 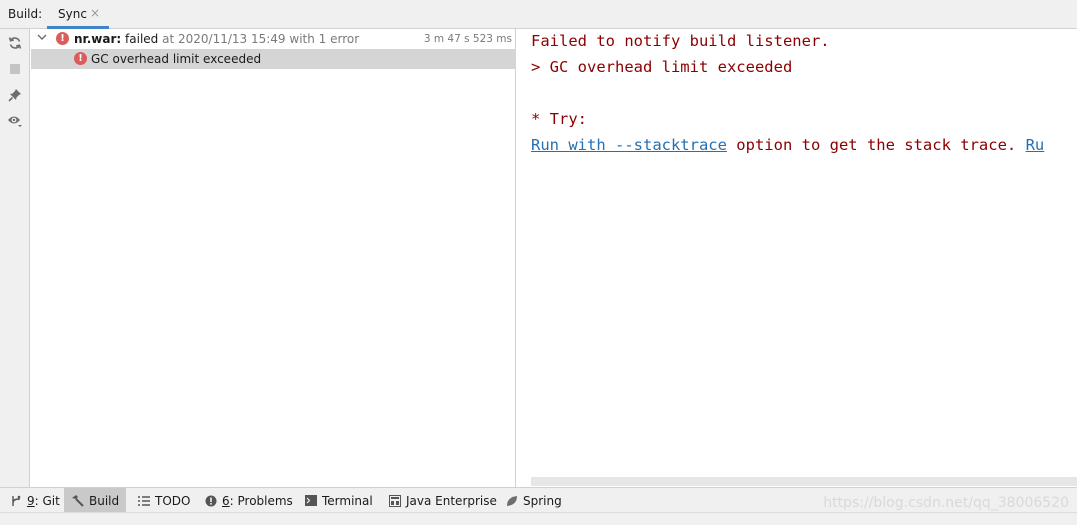 I want to click on tab-terminal: Terminal, so click(x=339, y=500).